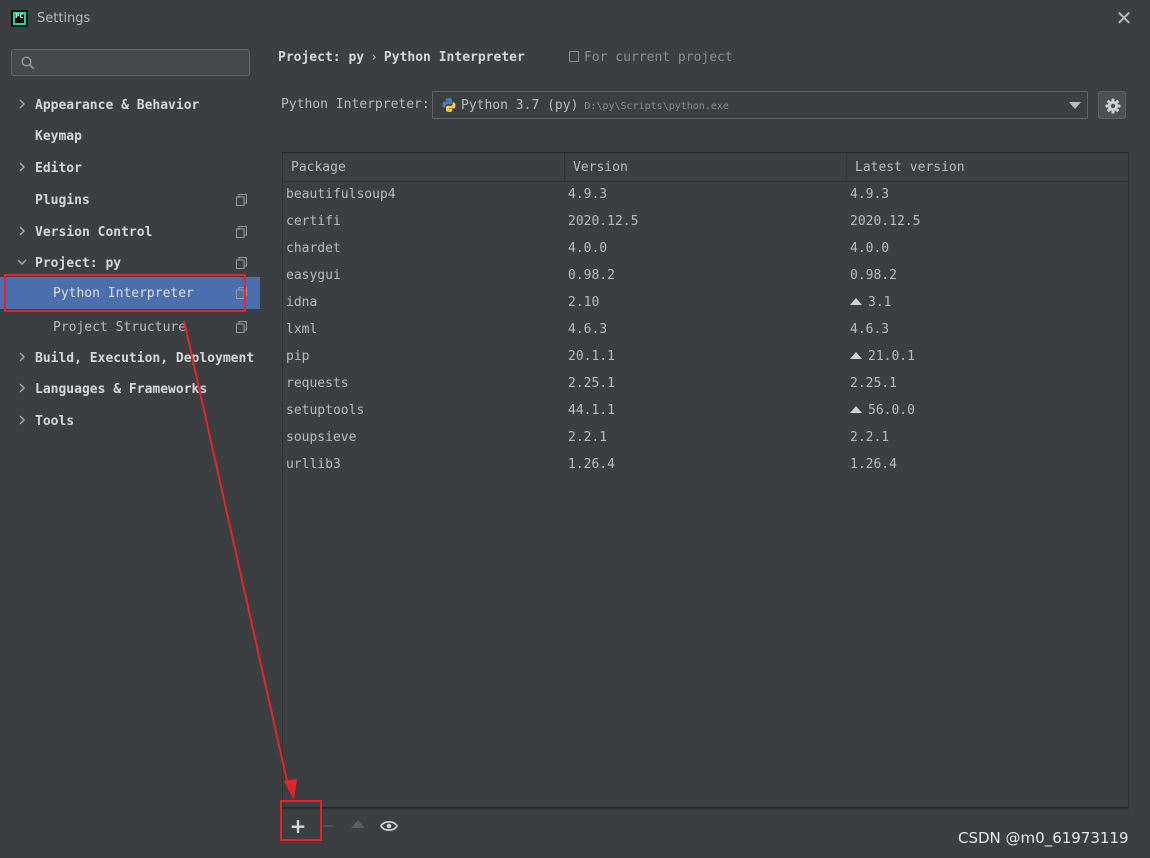 This screenshot has width=1150, height=858. I want to click on show-early-releases-button, so click(389, 826).